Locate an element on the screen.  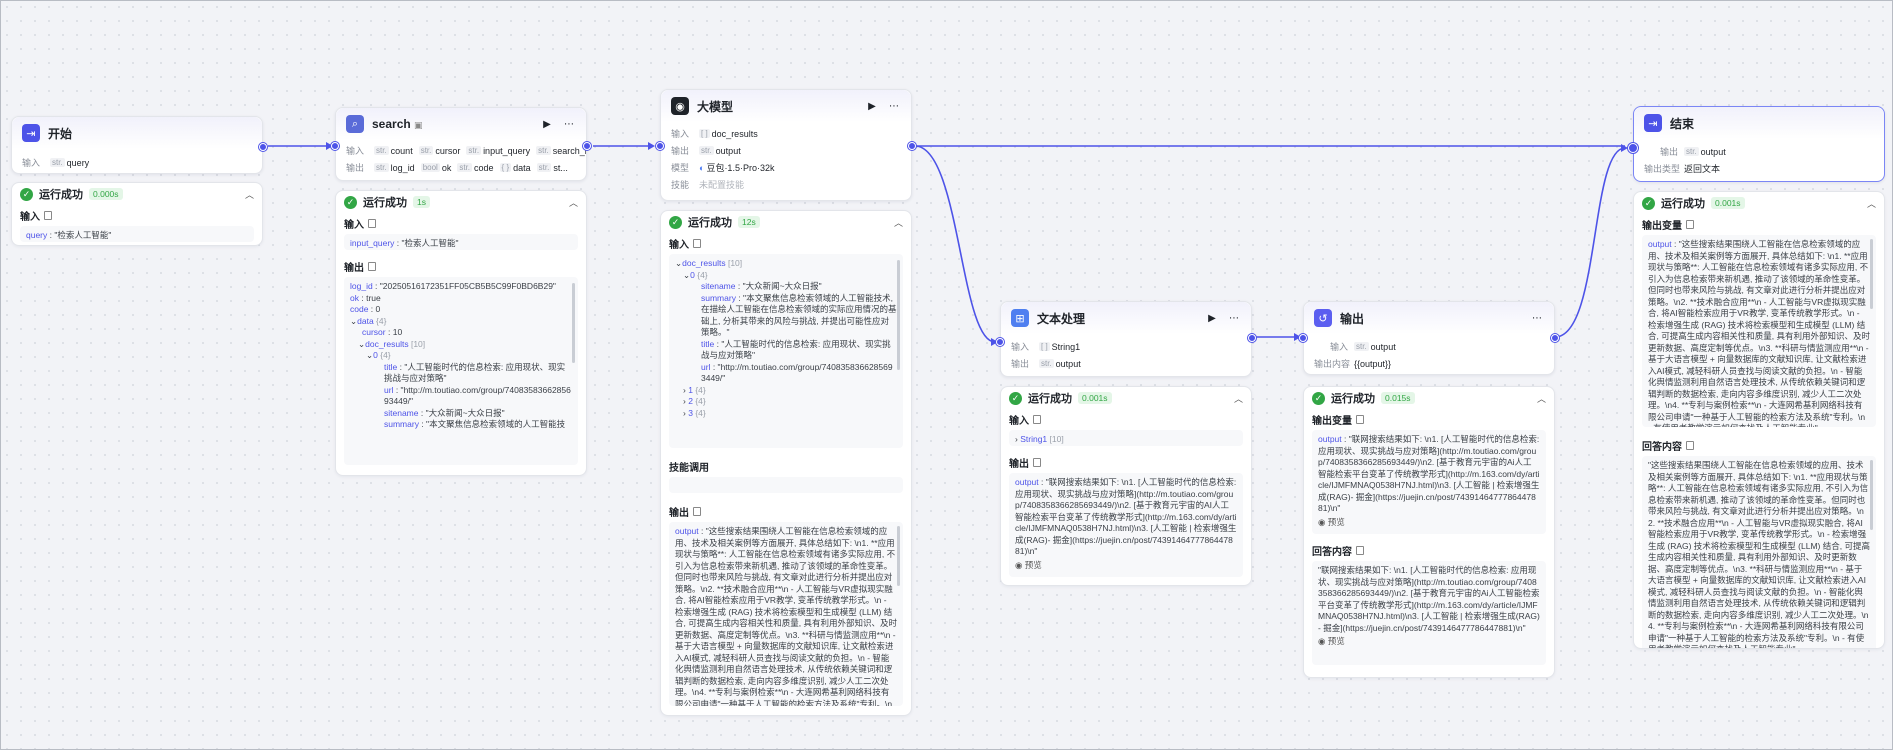
end-node: ⇥ 结束 输出 str. output 输出类型 返回文本 is located at coordinates (1756, 144).